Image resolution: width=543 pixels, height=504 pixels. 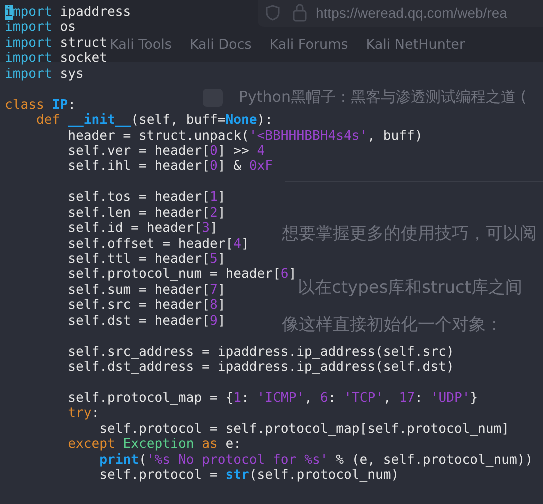 What do you see at coordinates (40, 28) in the screenshot?
I see `code-line: import os` at bounding box center [40, 28].